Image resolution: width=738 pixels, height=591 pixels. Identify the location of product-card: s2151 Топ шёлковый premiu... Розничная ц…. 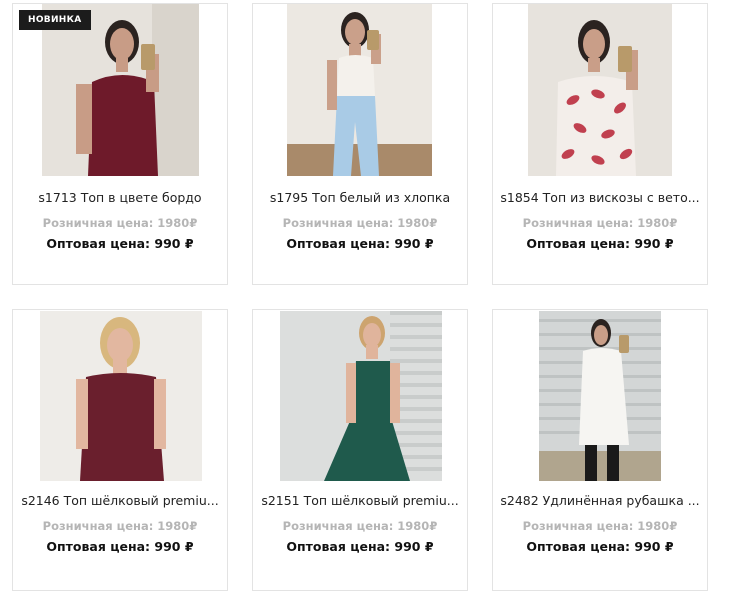
(360, 450).